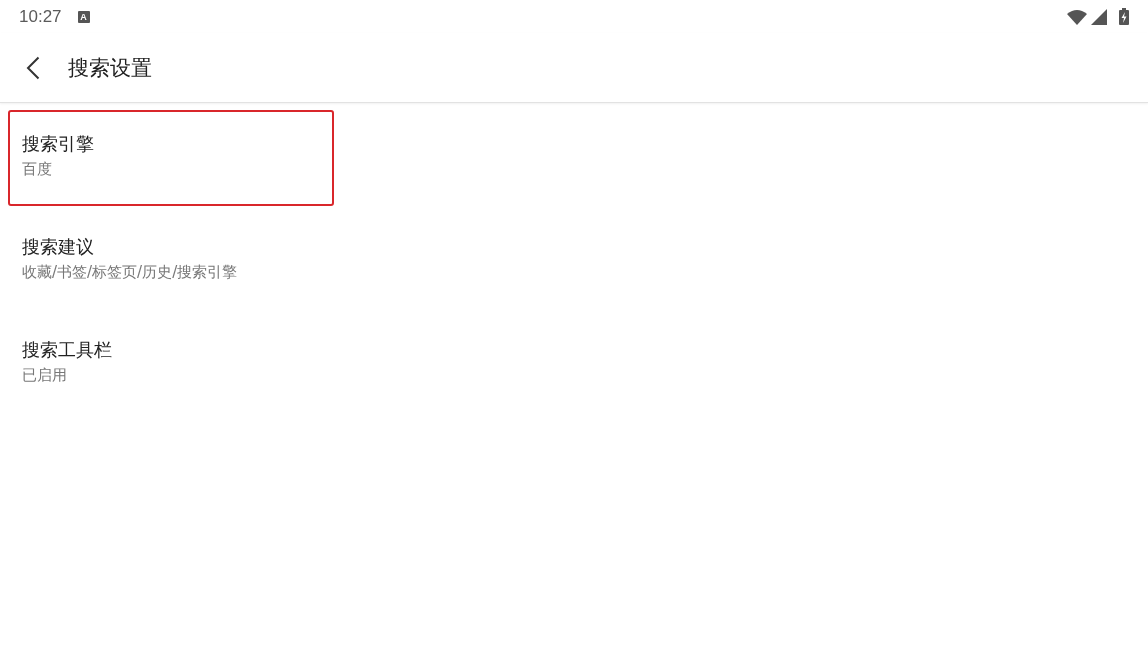 The width and height of the screenshot is (1148, 646). Describe the element at coordinates (58, 247) in the screenshot. I see `setting-title: 搜索建议` at that location.